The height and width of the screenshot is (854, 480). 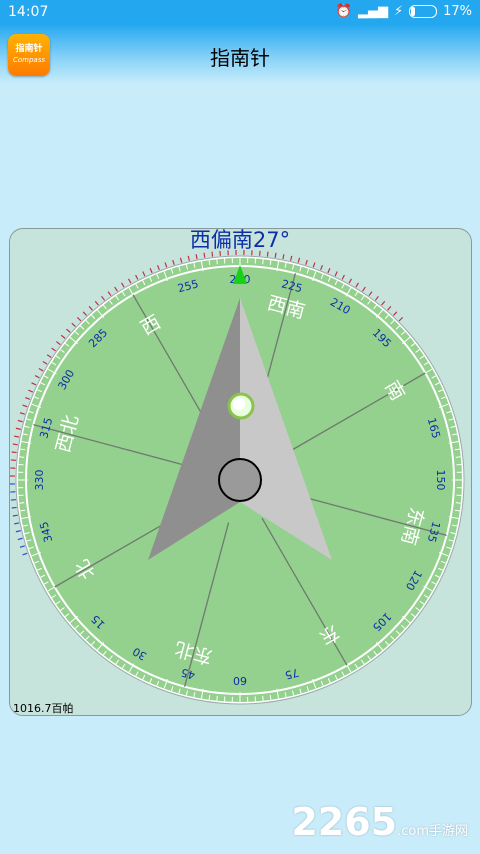 What do you see at coordinates (240, 680) in the screenshot?
I see `degree-label: 60` at bounding box center [240, 680].